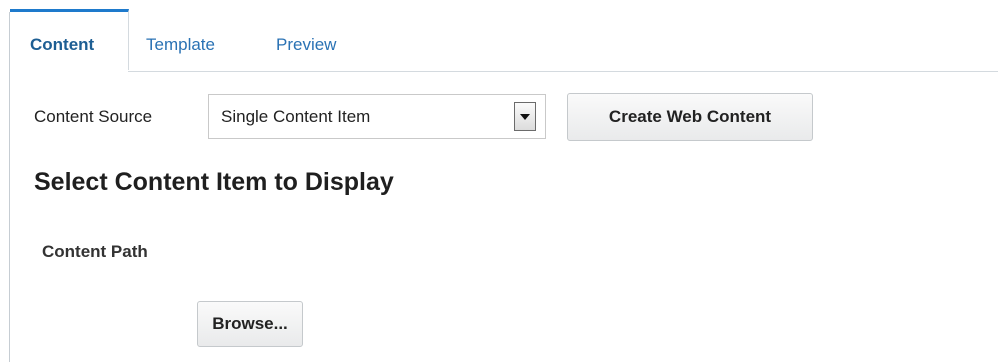  Describe the element at coordinates (180, 44) in the screenshot. I see `tab-template-label: Template` at that location.